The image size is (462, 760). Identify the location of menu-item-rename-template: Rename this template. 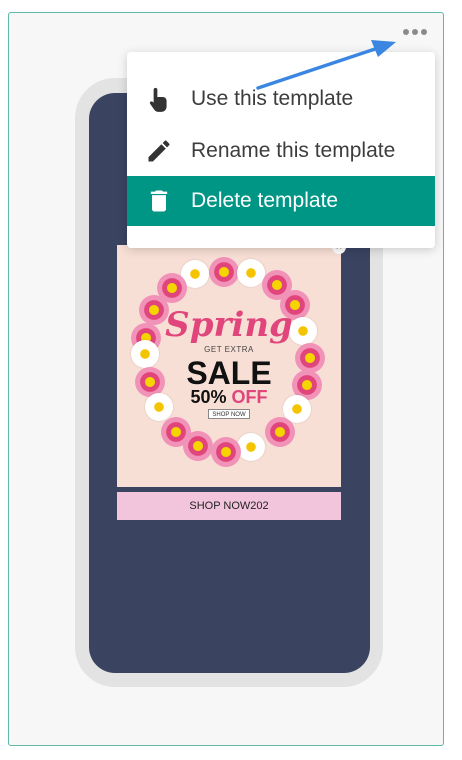
(281, 151).